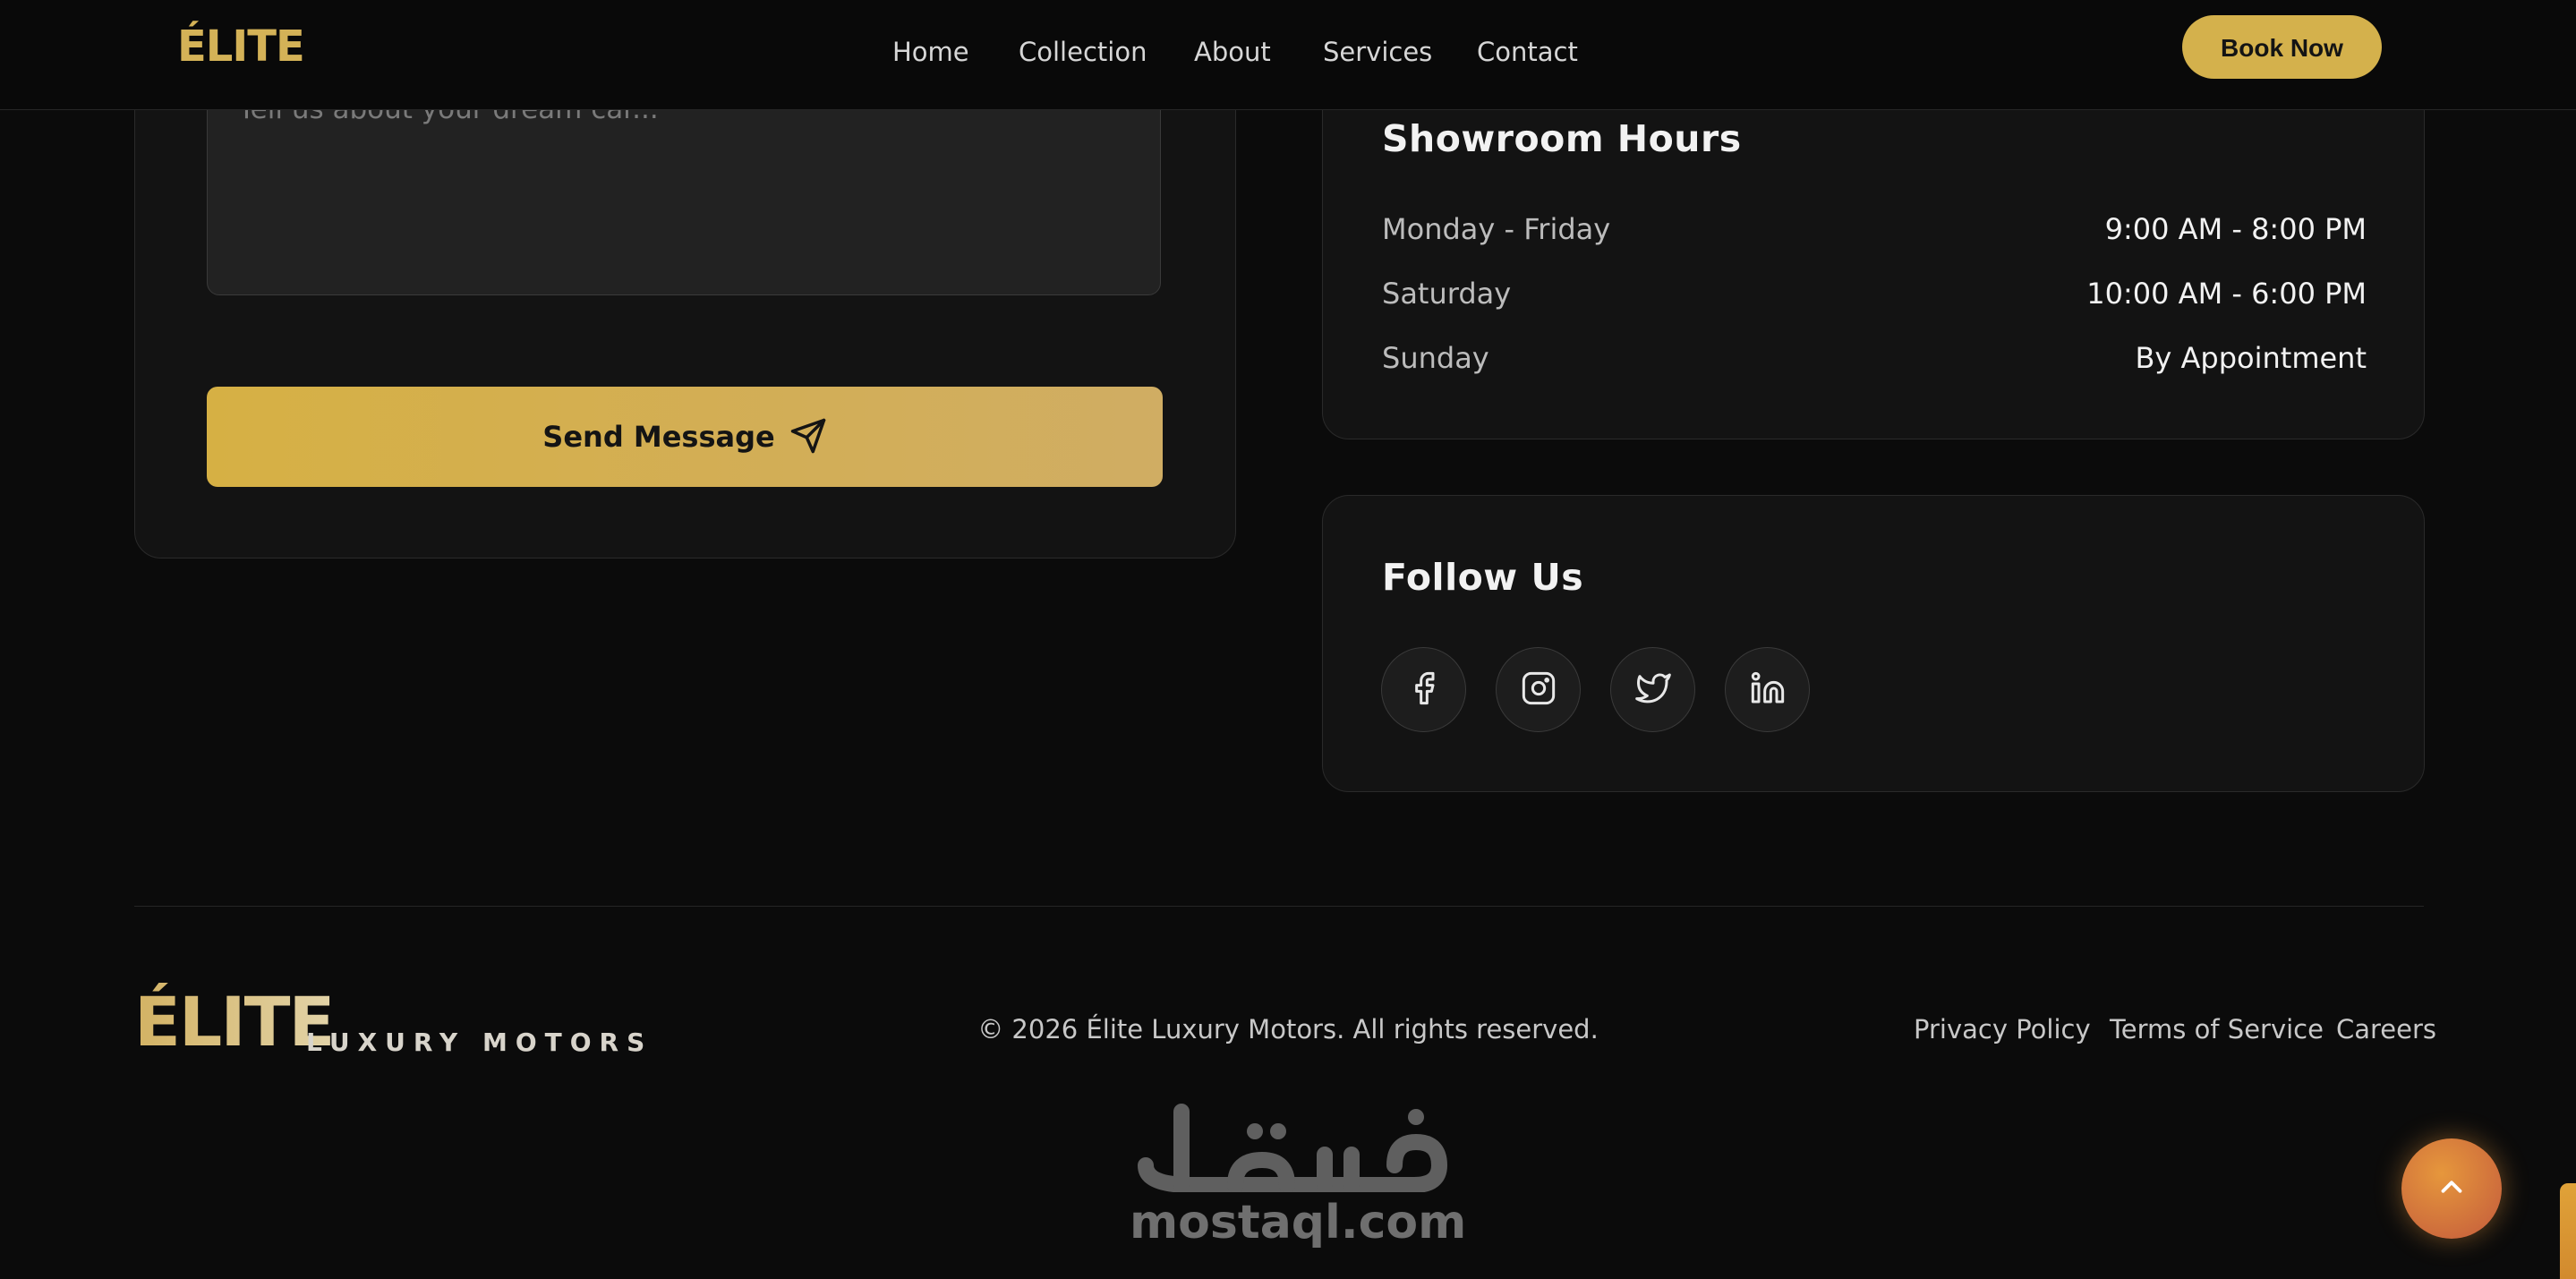 This screenshot has width=2576, height=1279. I want to click on footer-divider, so click(1279, 906).